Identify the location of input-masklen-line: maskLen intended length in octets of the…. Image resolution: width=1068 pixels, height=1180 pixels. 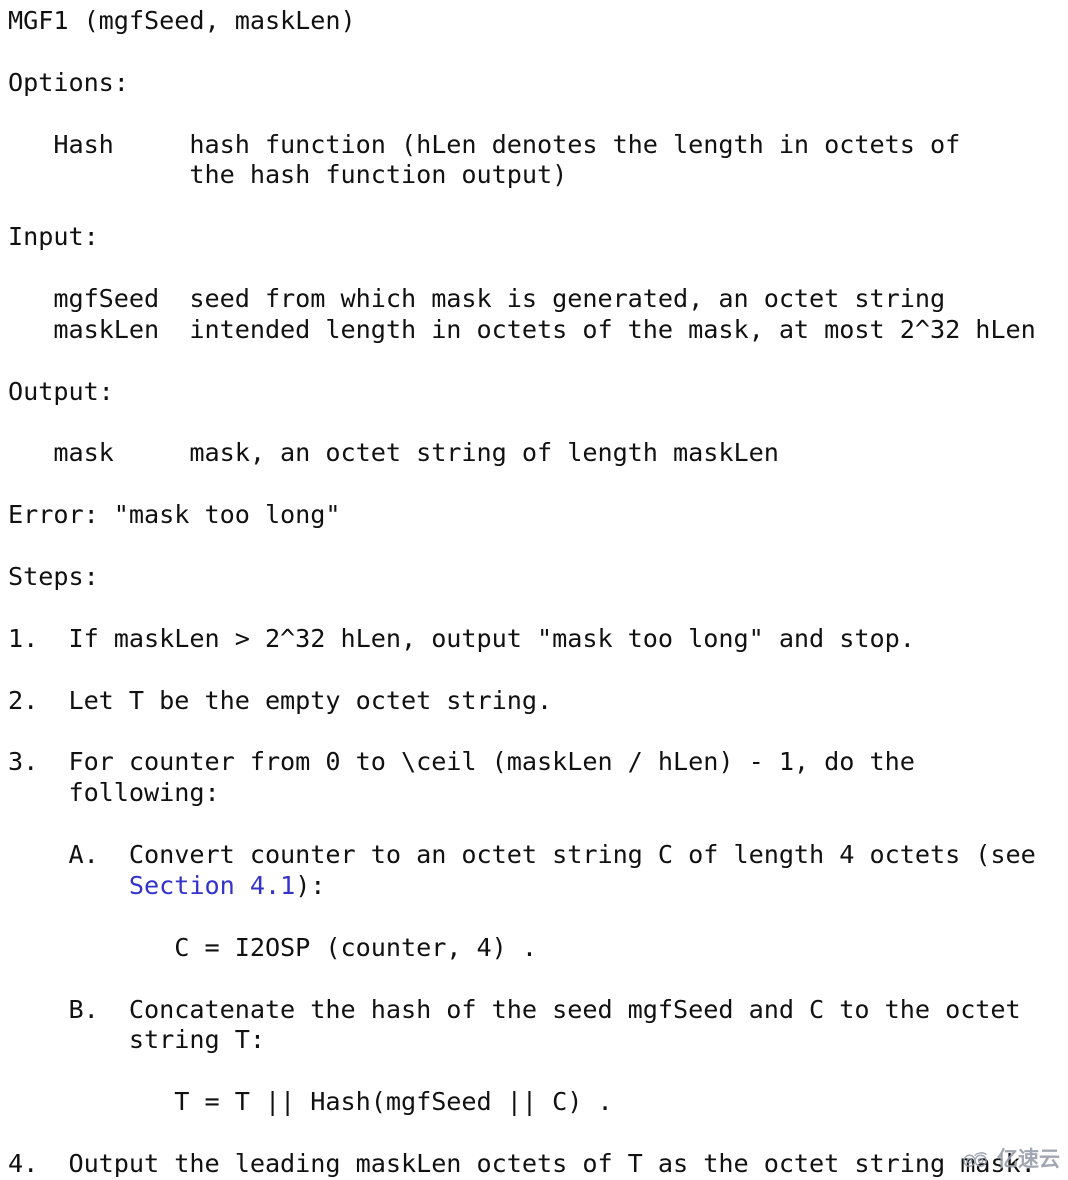
(522, 329).